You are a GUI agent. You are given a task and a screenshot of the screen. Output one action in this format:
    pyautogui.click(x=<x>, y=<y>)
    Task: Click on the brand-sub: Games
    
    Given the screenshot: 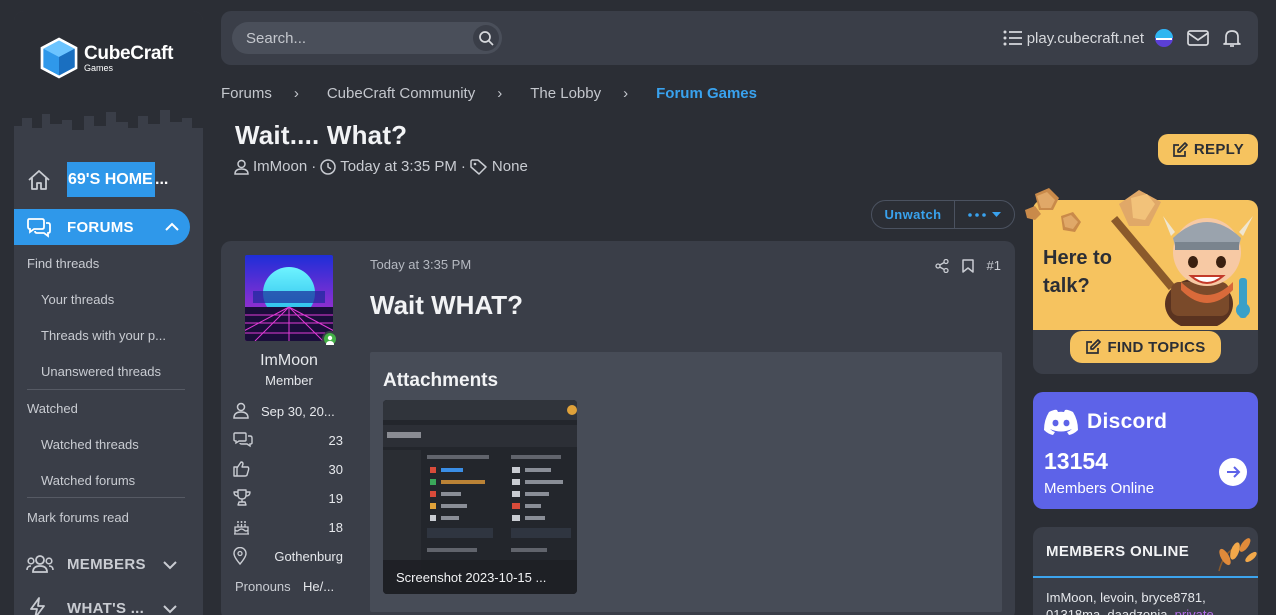 What is the action you would take?
    pyautogui.click(x=99, y=67)
    